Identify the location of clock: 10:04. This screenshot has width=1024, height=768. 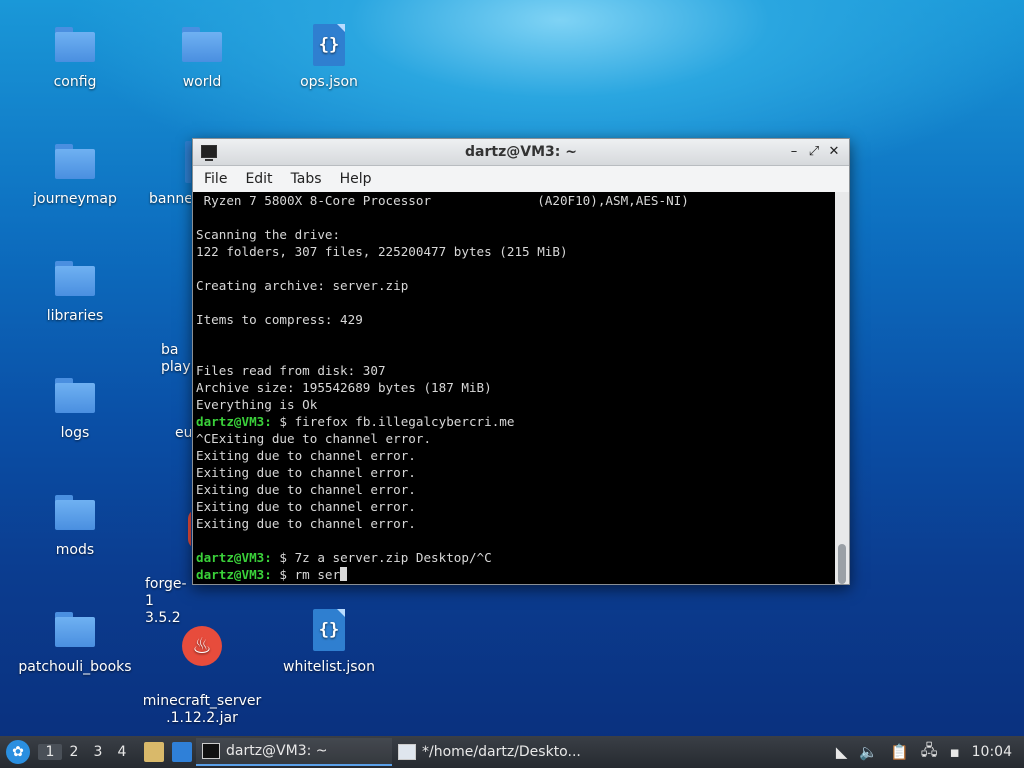
(992, 752).